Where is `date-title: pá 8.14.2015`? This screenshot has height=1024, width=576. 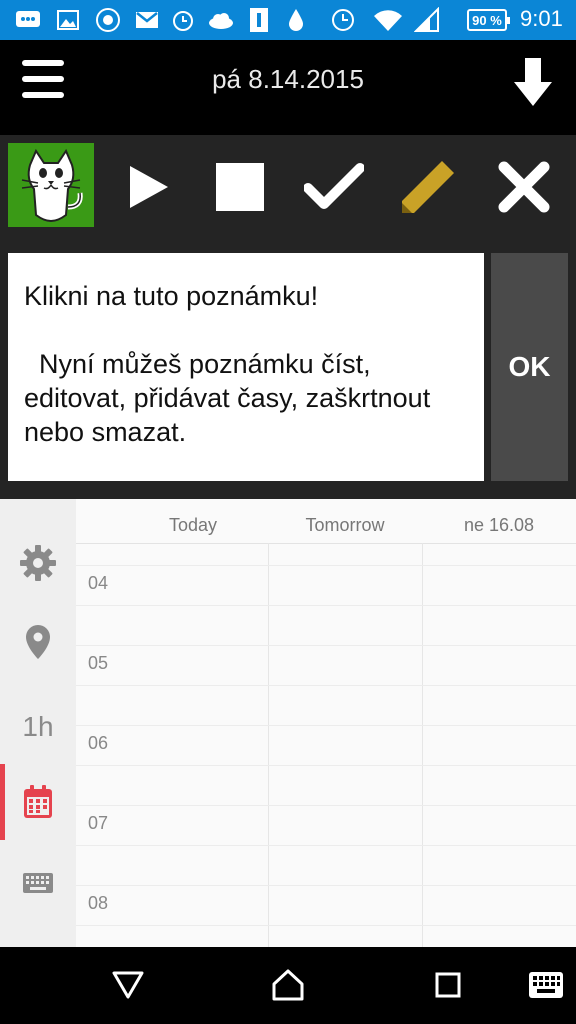
date-title: pá 8.14.2015 is located at coordinates (288, 79).